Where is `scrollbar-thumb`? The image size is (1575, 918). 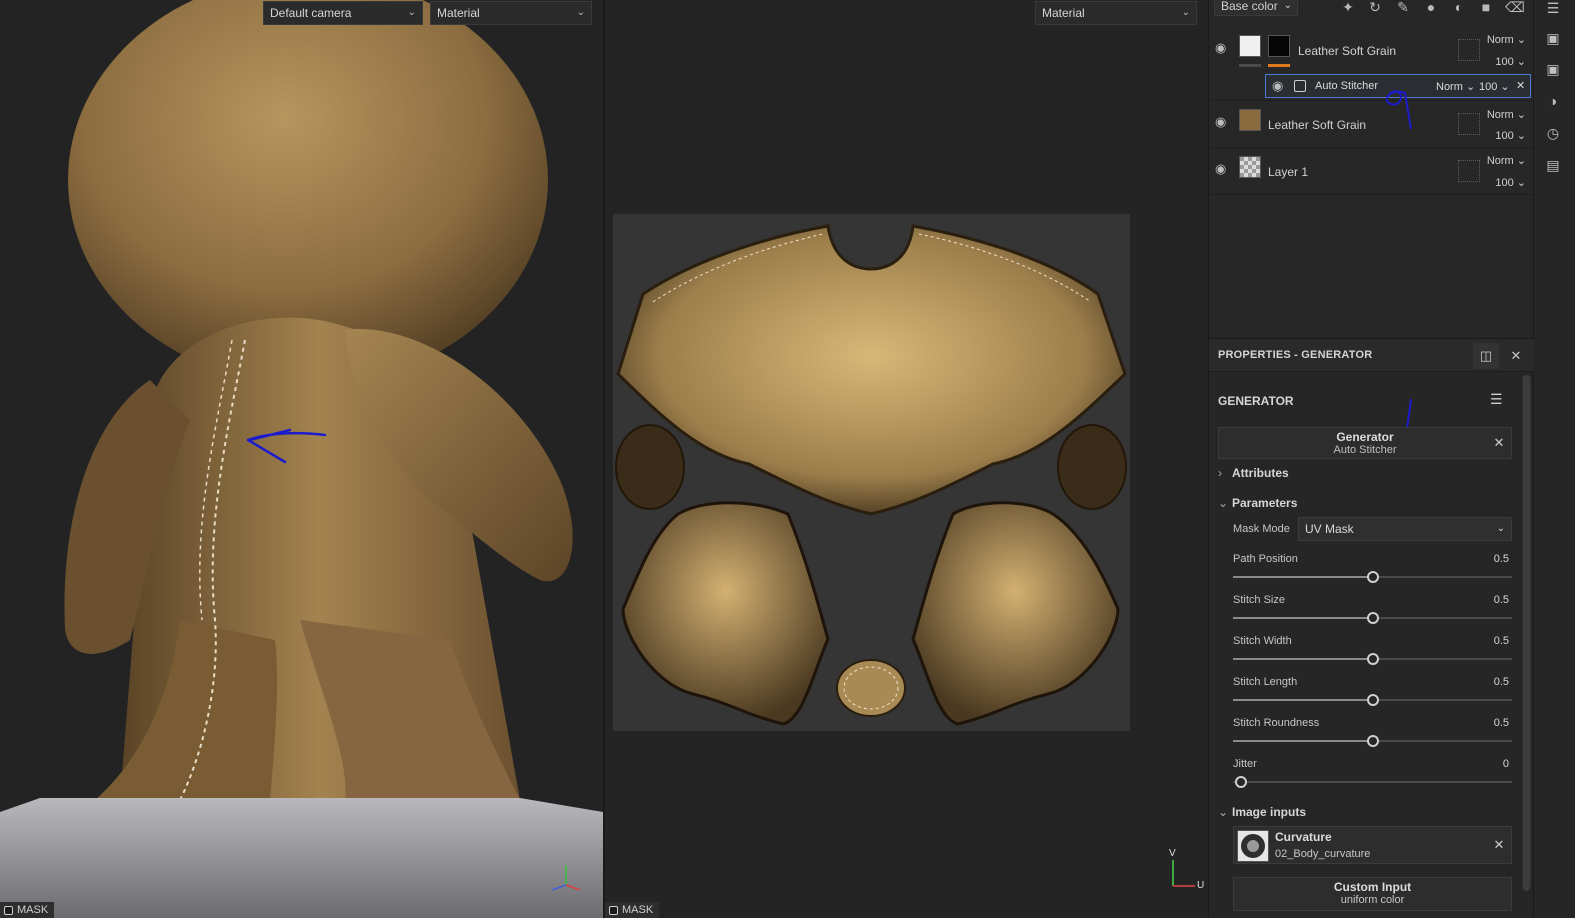 scrollbar-thumb is located at coordinates (1526, 633).